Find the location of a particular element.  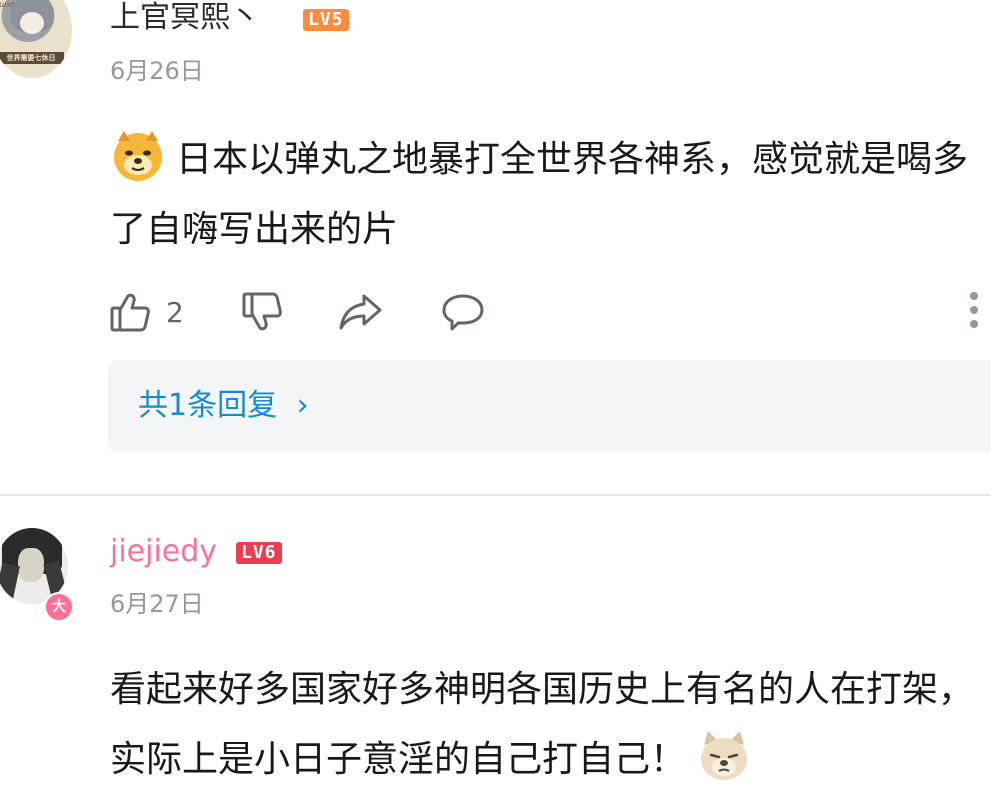

username: 上官冥熙丶 is located at coordinates (185, 18).